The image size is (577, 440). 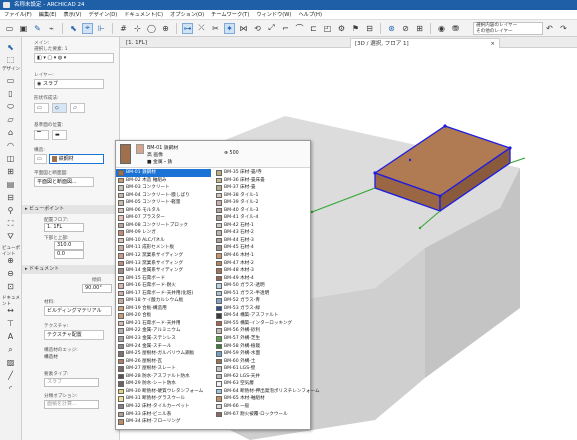 What do you see at coordinates (143, 14) in the screenshot?
I see `menu-document: ドキュメント(C)` at bounding box center [143, 14].